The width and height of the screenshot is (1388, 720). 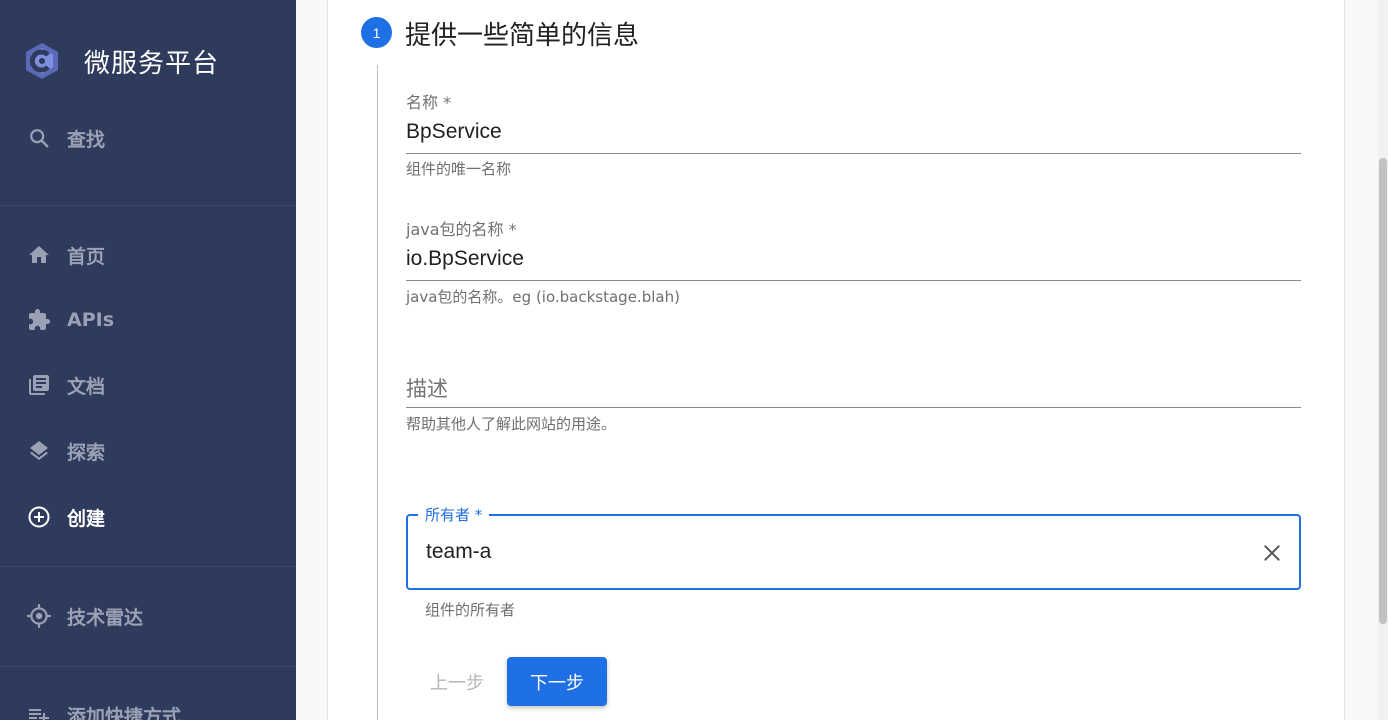 What do you see at coordinates (39, 385) in the screenshot?
I see `library-books-icon` at bounding box center [39, 385].